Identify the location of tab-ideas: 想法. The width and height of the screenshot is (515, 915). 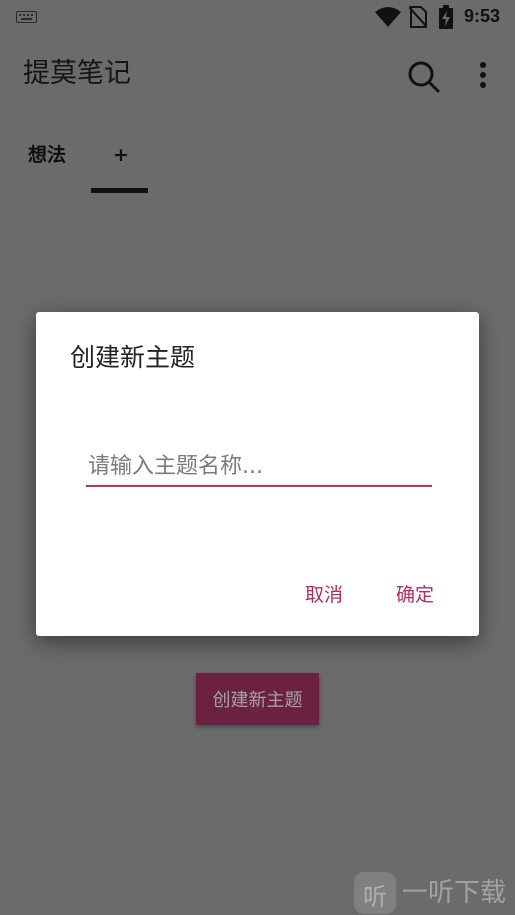
(47, 155).